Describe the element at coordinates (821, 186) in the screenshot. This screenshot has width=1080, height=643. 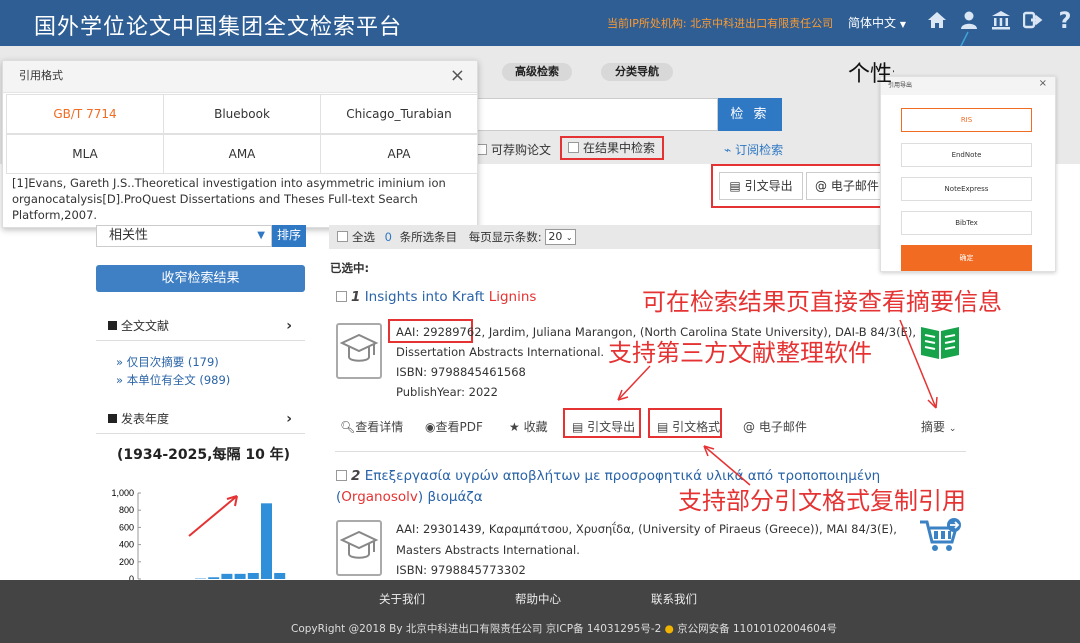
I see `at-icon: @` at that location.